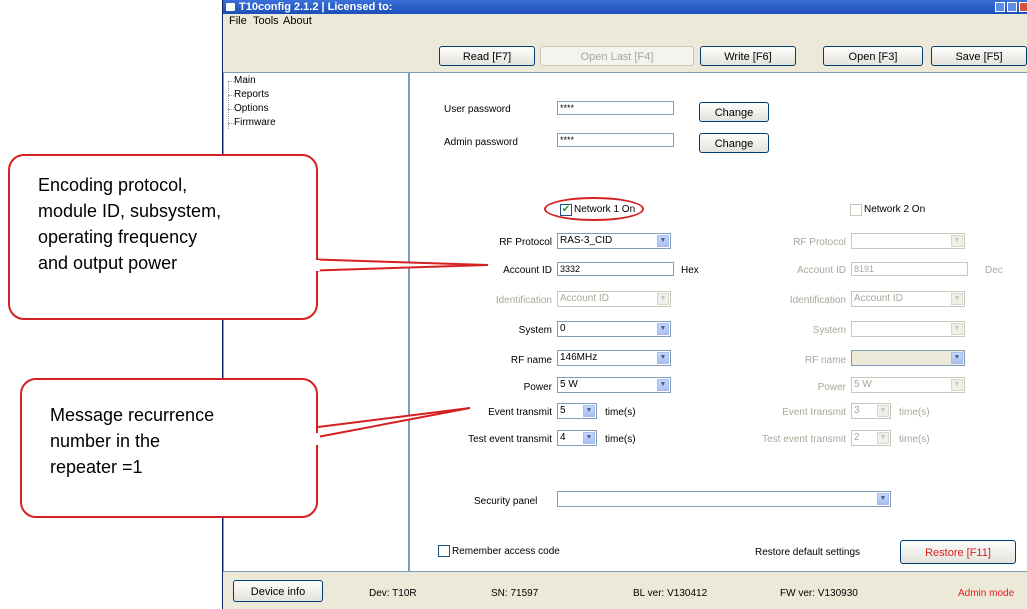  I want to click on callout-text-line: module ID, subsystem,, so click(130, 211).